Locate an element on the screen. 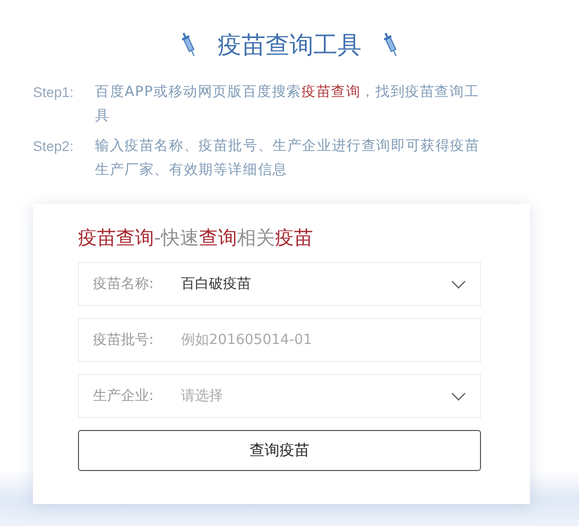 The width and height of the screenshot is (579, 526). field-placeholder: 例如201605014-01 is located at coordinates (246, 340).